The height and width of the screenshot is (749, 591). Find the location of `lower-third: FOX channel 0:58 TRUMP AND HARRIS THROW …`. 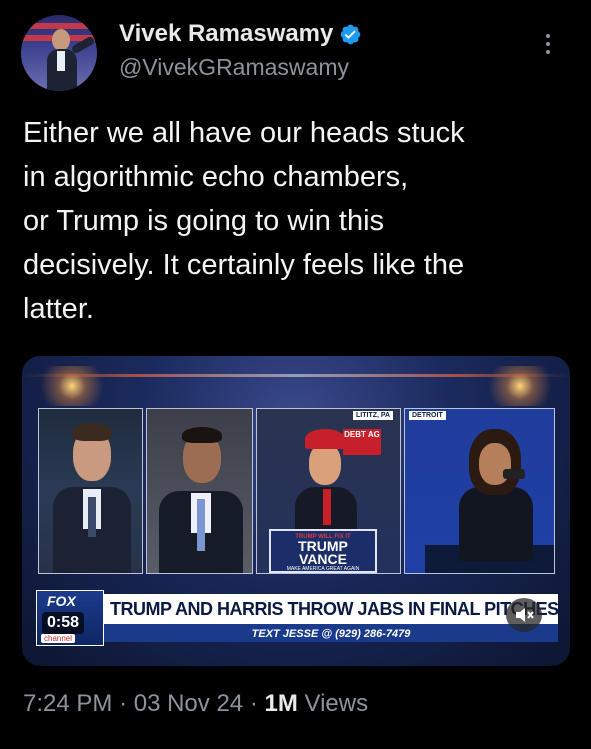

lower-third: FOX channel 0:58 TRUMP AND HARRIS THROW … is located at coordinates (297, 618).